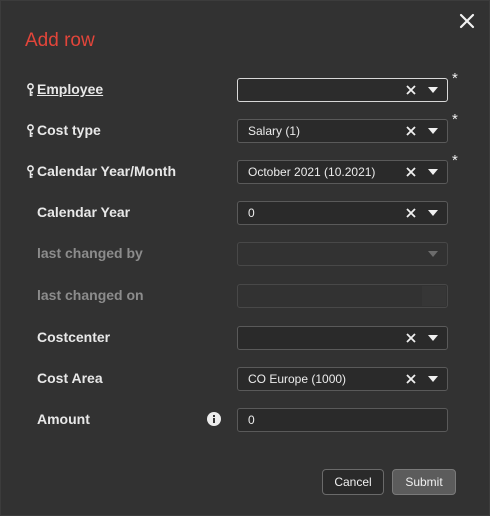 The width and height of the screenshot is (490, 516). Describe the element at coordinates (342, 213) in the screenshot. I see `calendar-year-select: 0` at that location.